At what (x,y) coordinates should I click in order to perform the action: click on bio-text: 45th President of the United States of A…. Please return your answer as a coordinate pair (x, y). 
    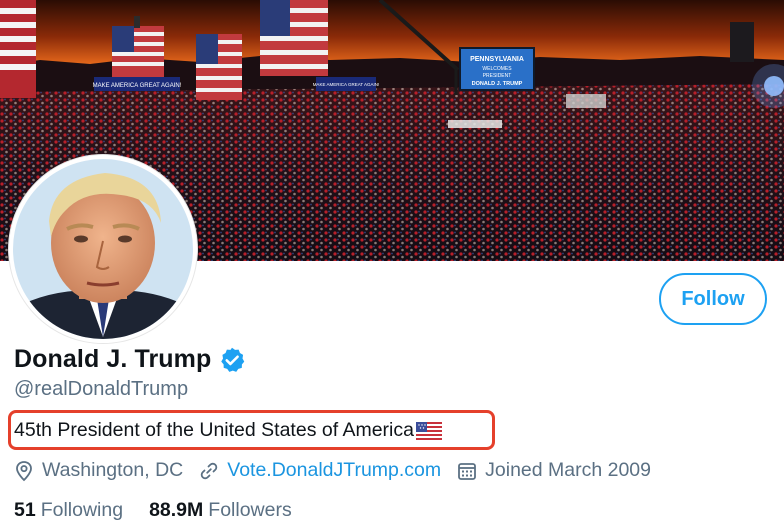
    Looking at the image, I should click on (214, 430).